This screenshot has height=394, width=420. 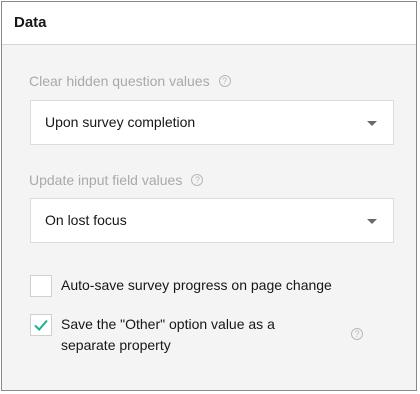 What do you see at coordinates (30, 22) in the screenshot?
I see `panel-title: Data` at bounding box center [30, 22].